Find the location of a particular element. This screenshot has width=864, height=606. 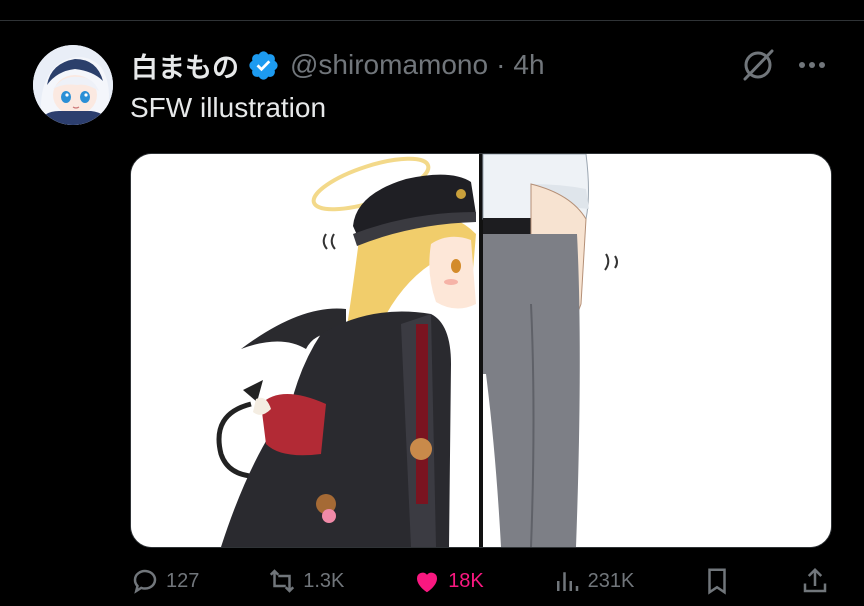

reply-icon is located at coordinates (145, 581).